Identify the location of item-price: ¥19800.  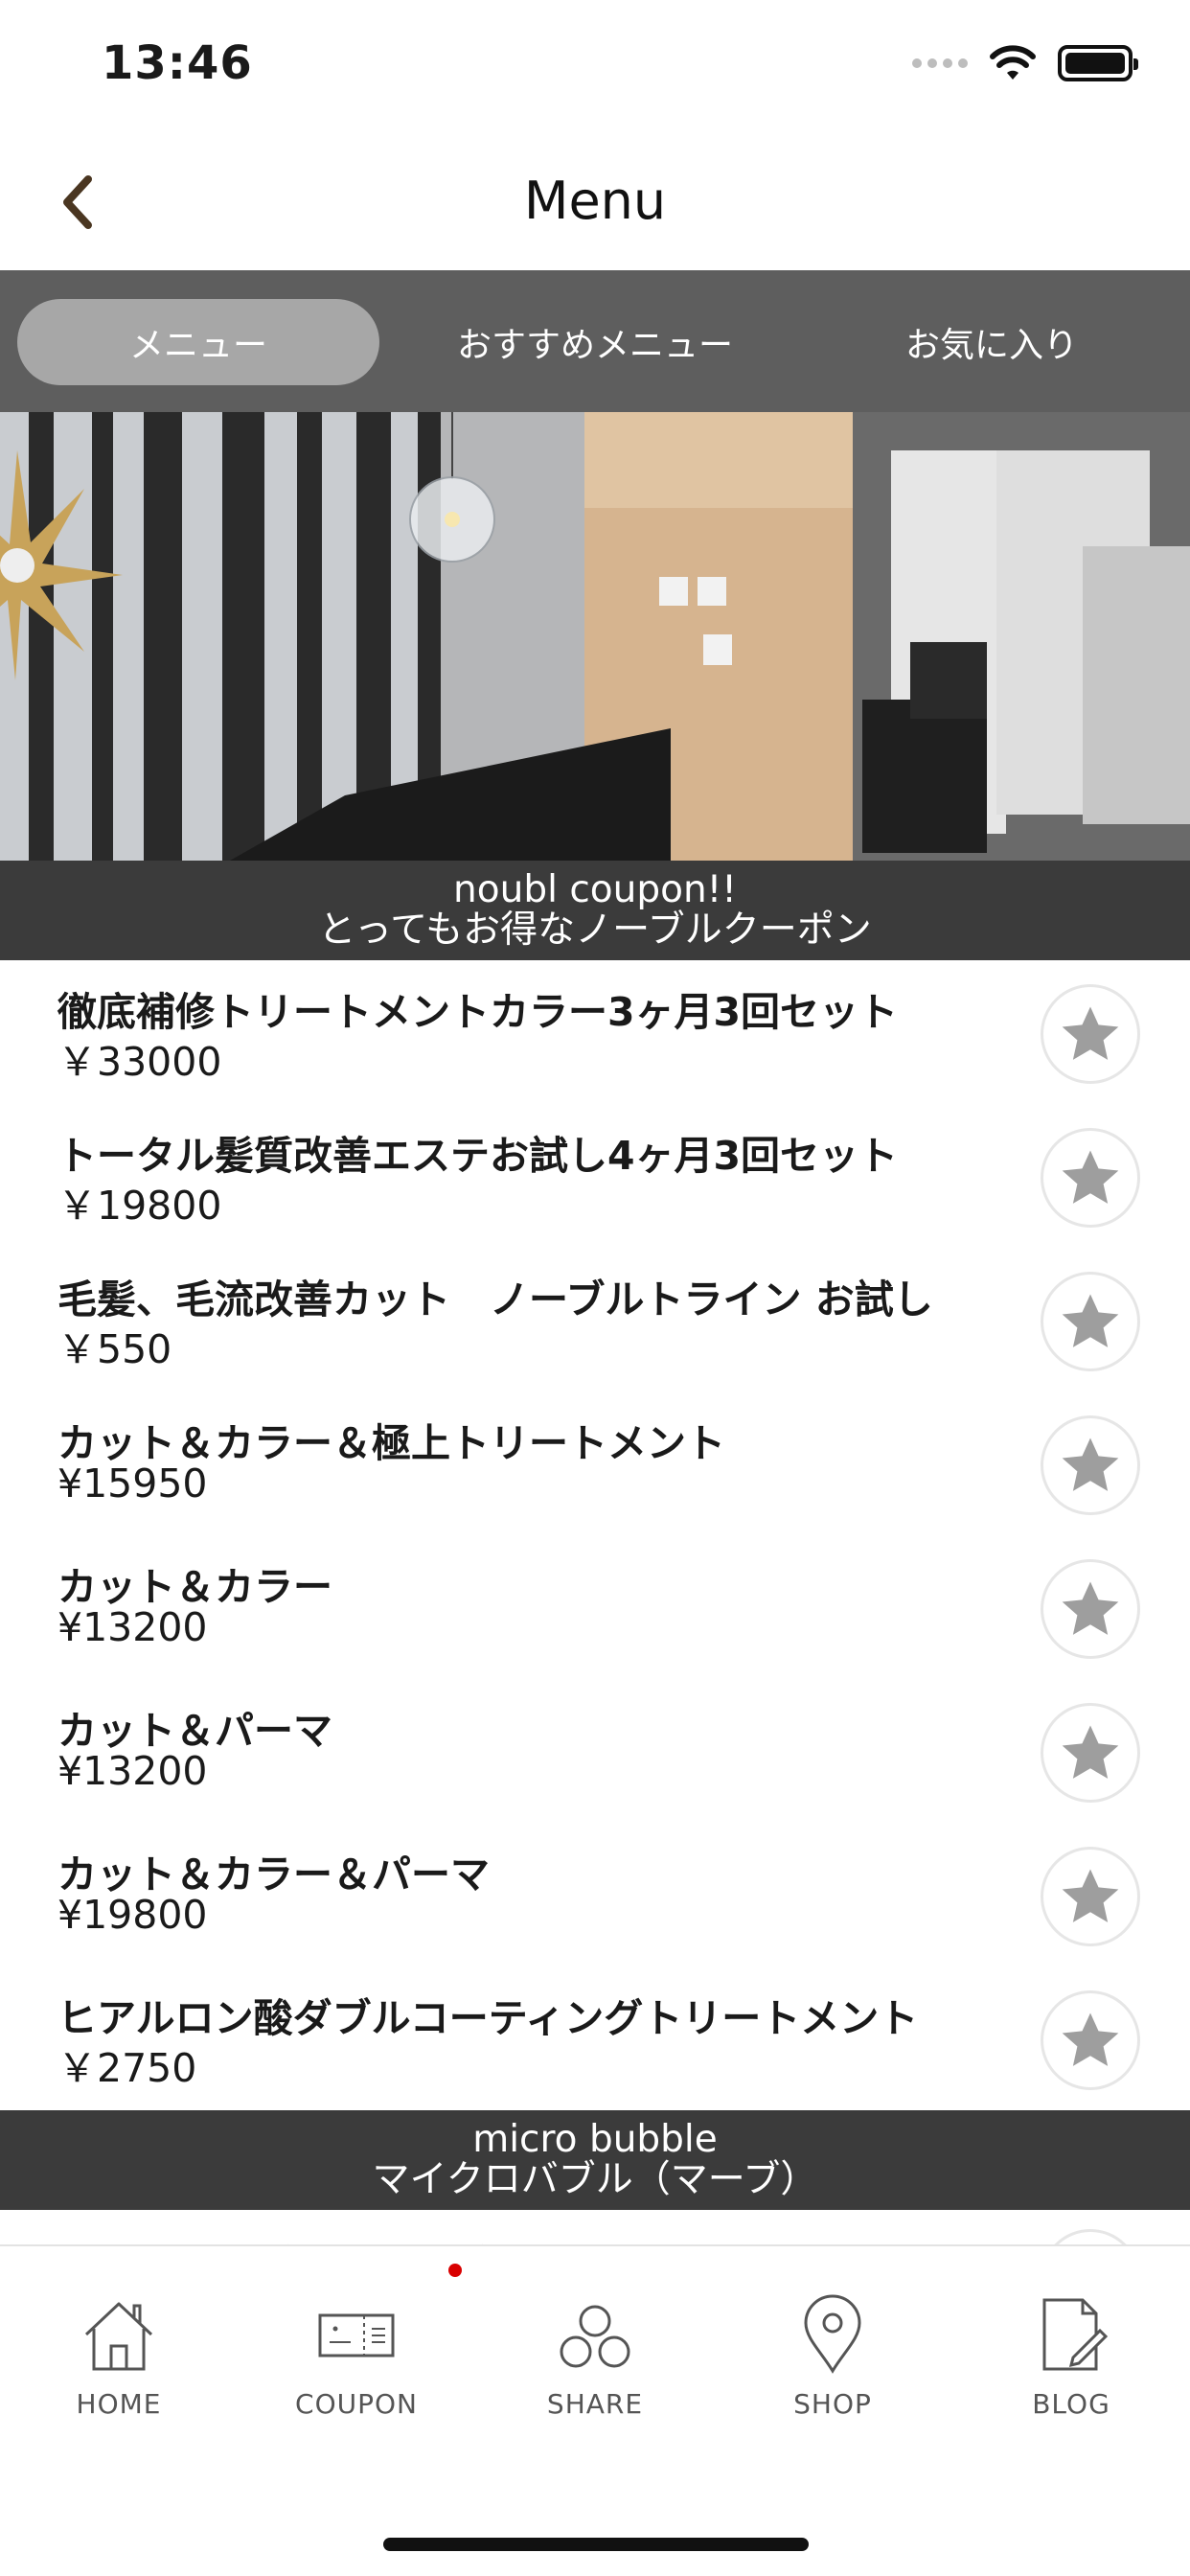
(132, 1915).